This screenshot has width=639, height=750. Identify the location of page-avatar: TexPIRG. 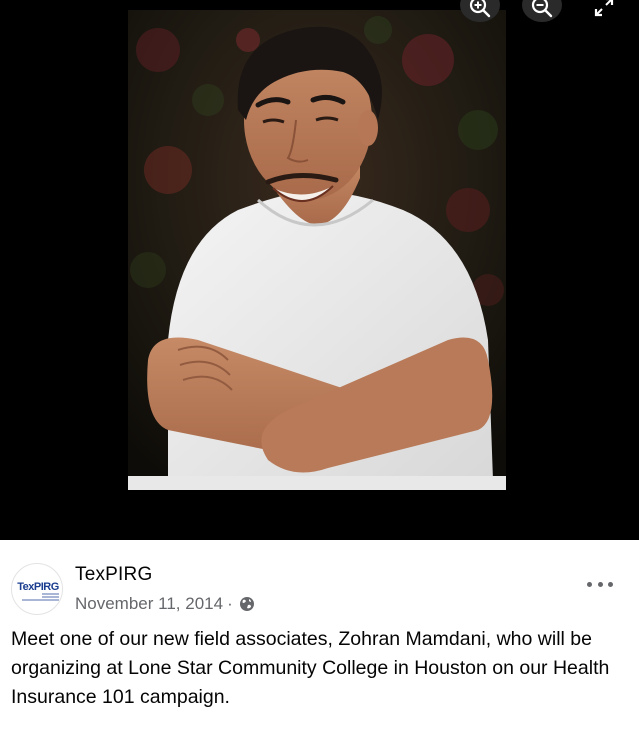
(37, 589).